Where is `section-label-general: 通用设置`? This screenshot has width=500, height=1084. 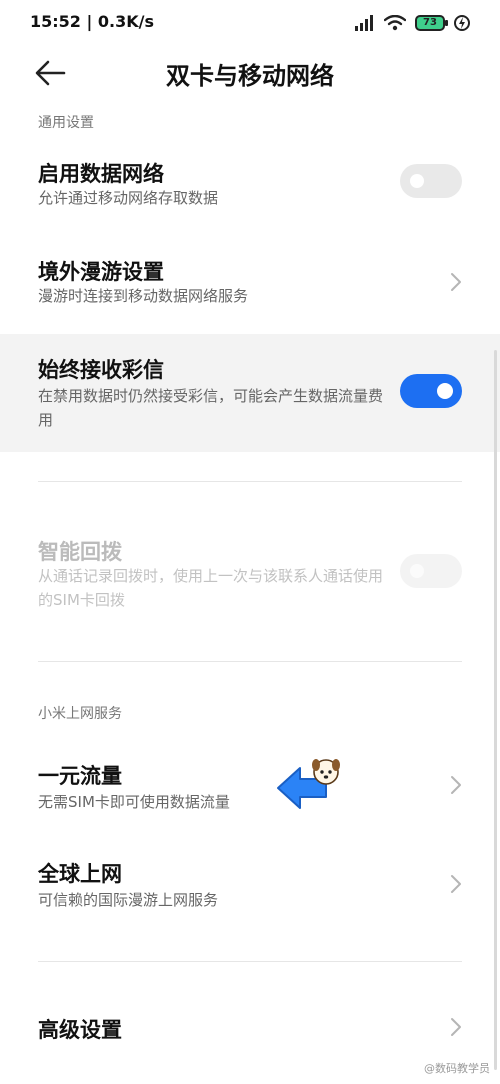
section-label-general: 通用设置 is located at coordinates (66, 123).